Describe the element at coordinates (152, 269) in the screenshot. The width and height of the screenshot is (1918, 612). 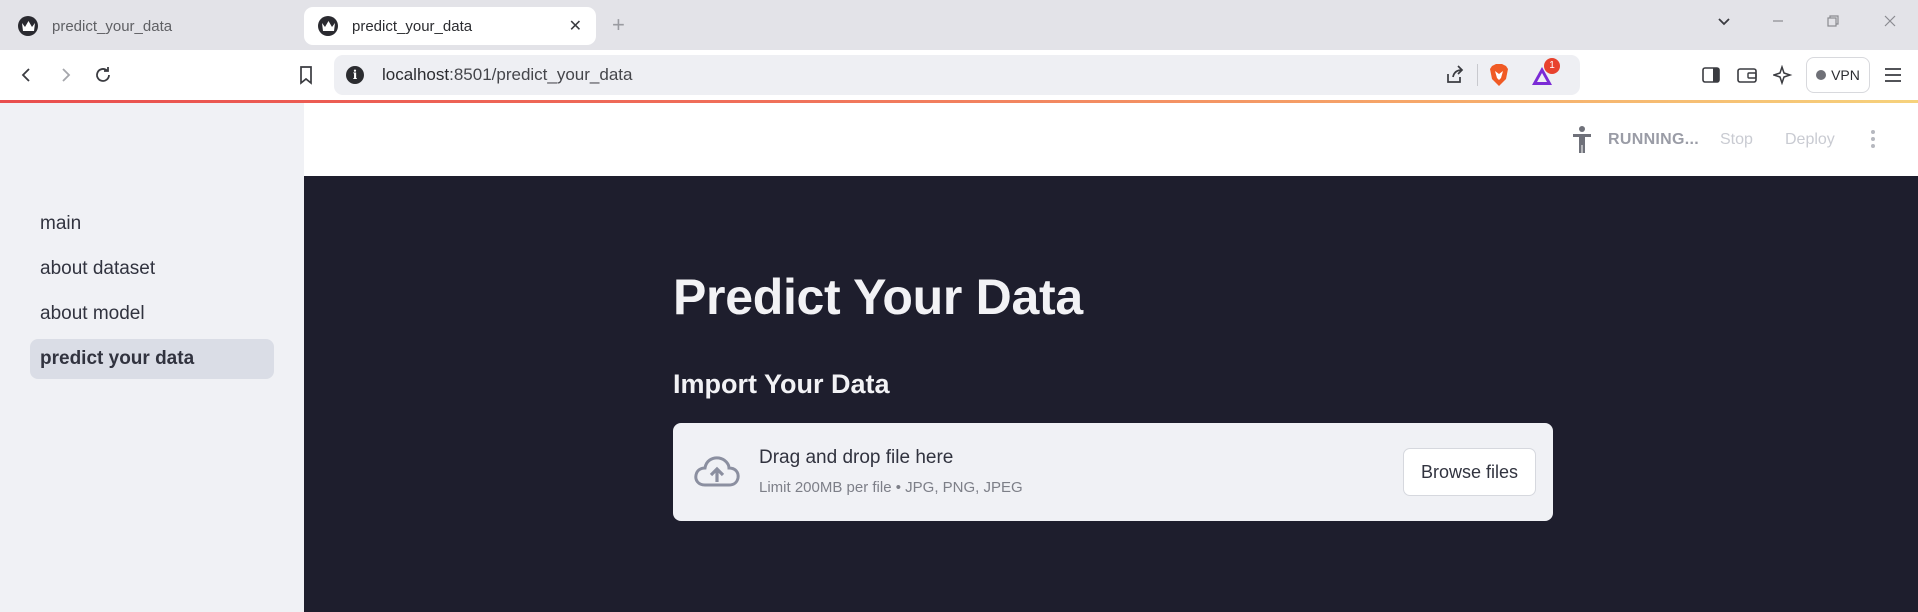
I see `sidebar-item-about-dataset: about dataset` at that location.